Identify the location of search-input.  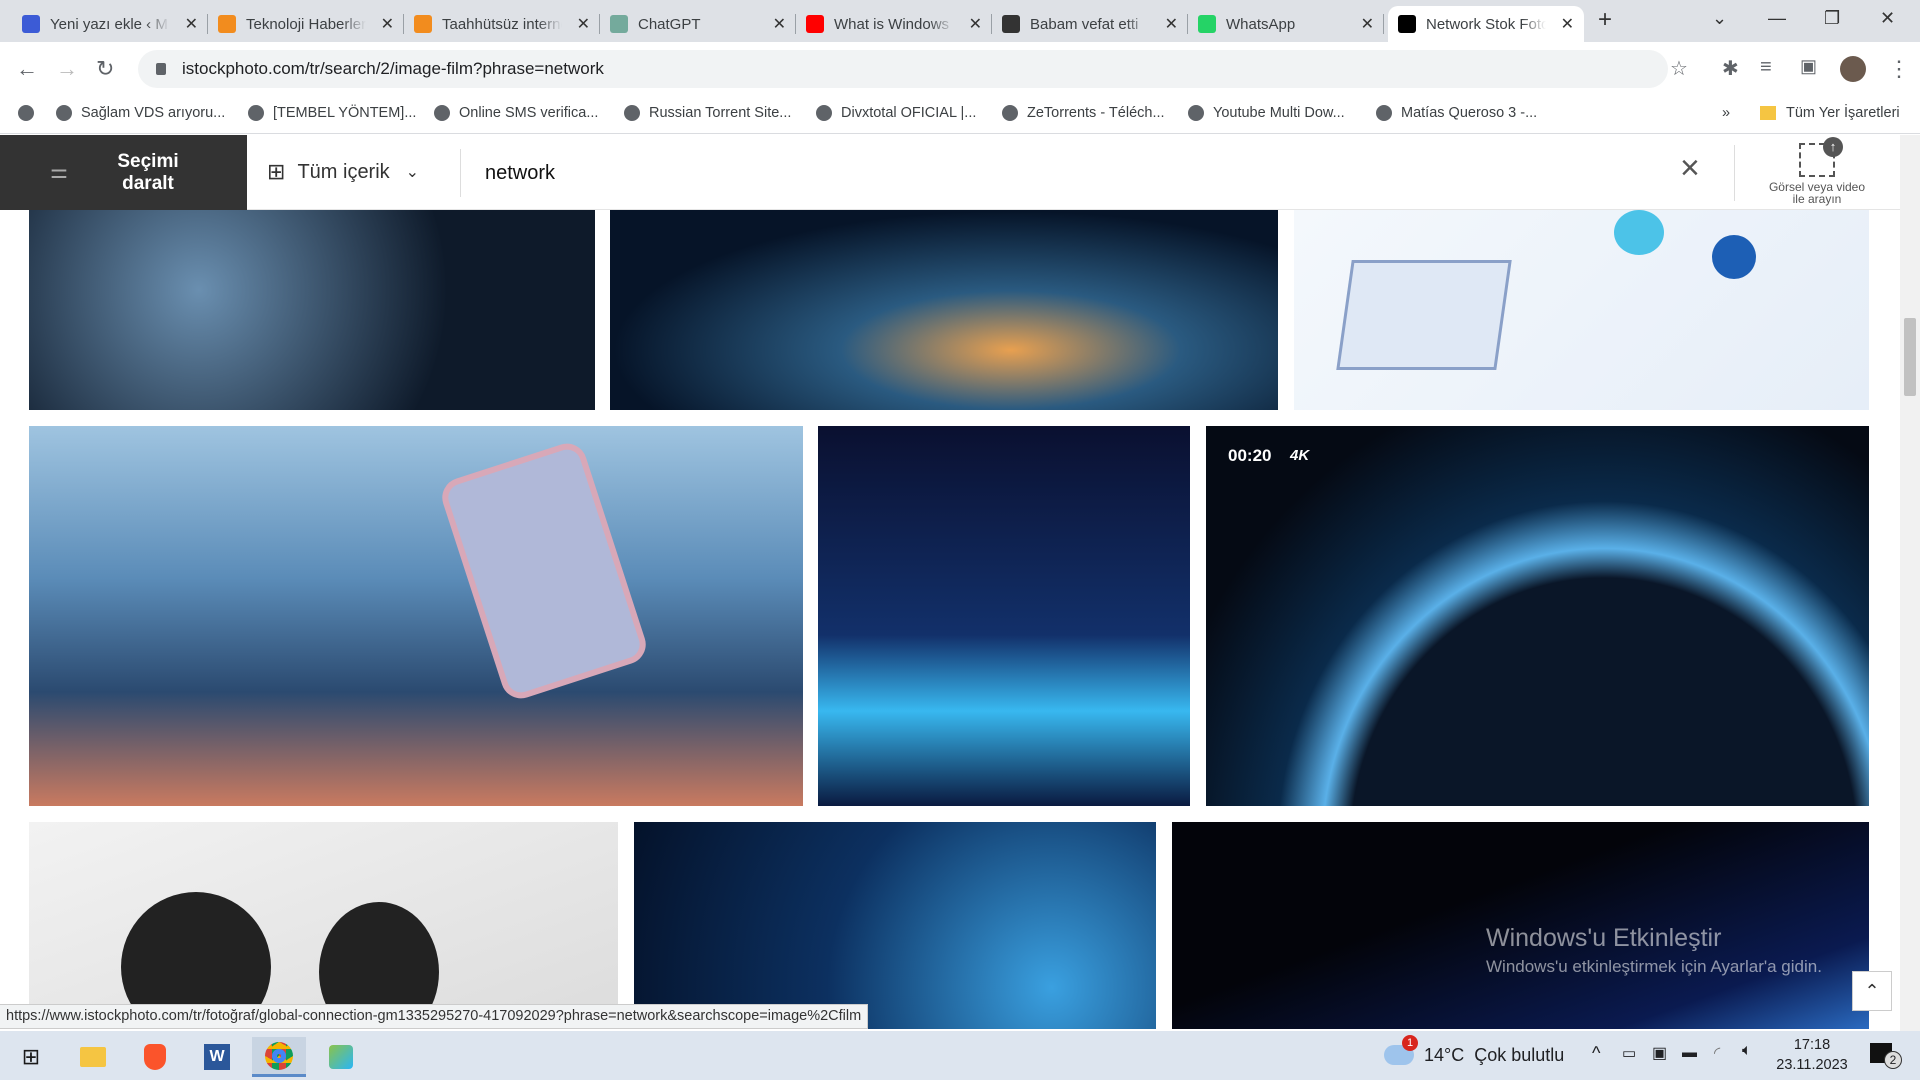
(1060, 173).